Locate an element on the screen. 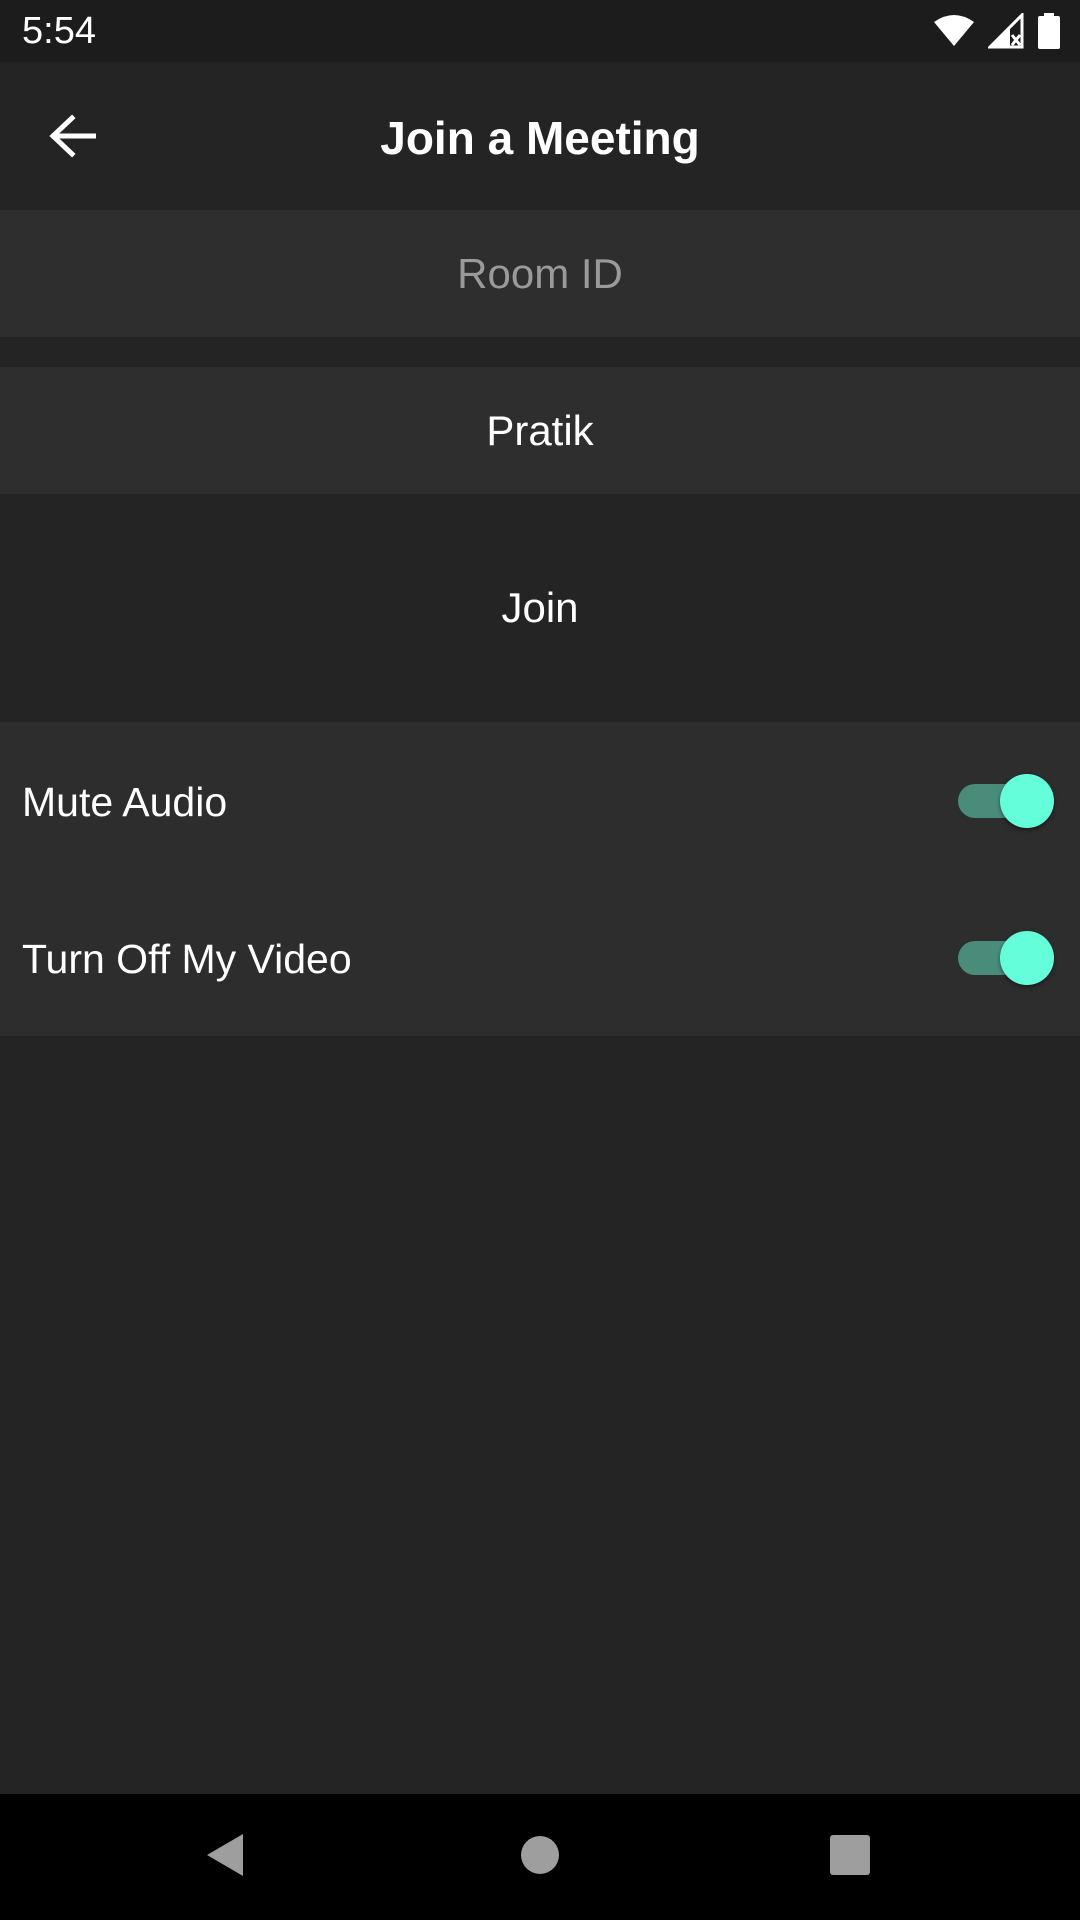 This screenshot has height=1920, width=1080. mute-audio-toggle is located at coordinates (1004, 801).